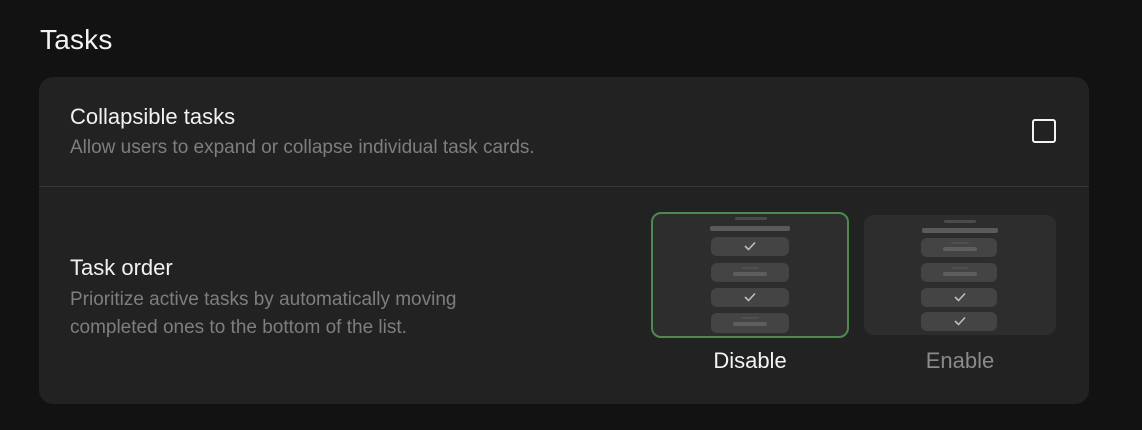 The height and width of the screenshot is (430, 1142). Describe the element at coordinates (153, 116) in the screenshot. I see `collapsible-tasks-title: Collapsible tasks` at that location.